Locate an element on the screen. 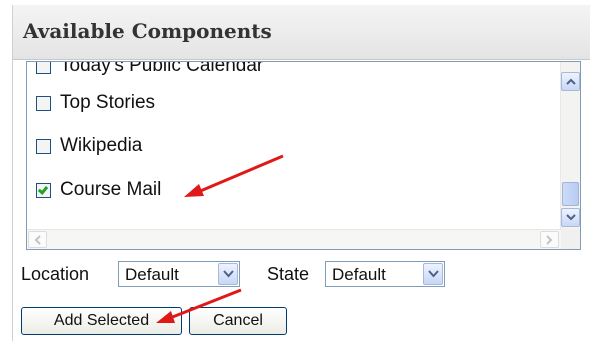 Image resolution: width=595 pixels, height=346 pixels. location-select: Default is located at coordinates (179, 274).